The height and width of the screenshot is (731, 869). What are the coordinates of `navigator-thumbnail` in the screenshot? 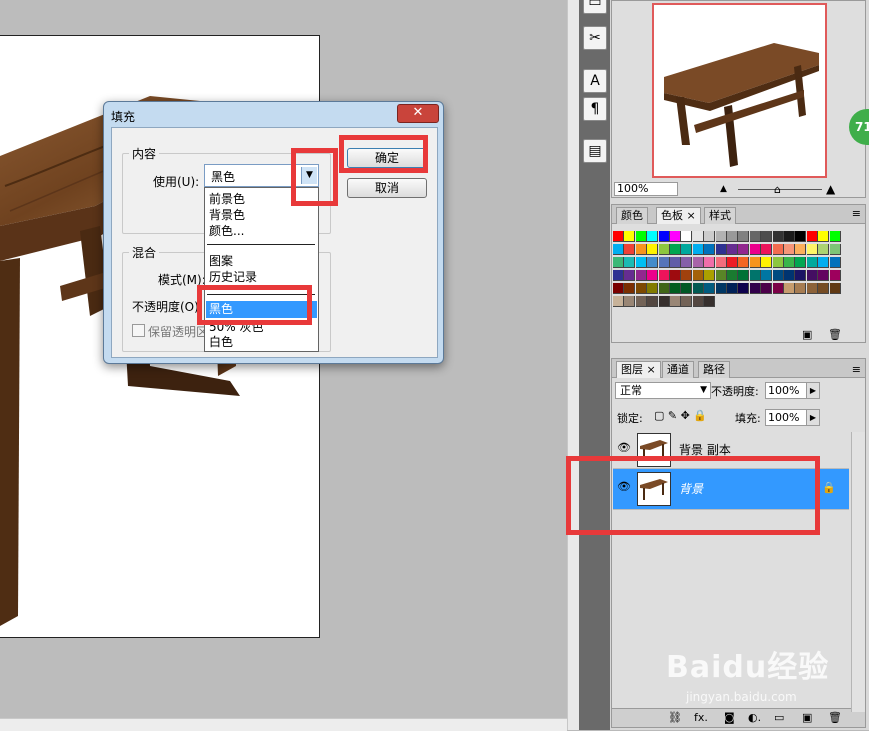 It's located at (739, 90).